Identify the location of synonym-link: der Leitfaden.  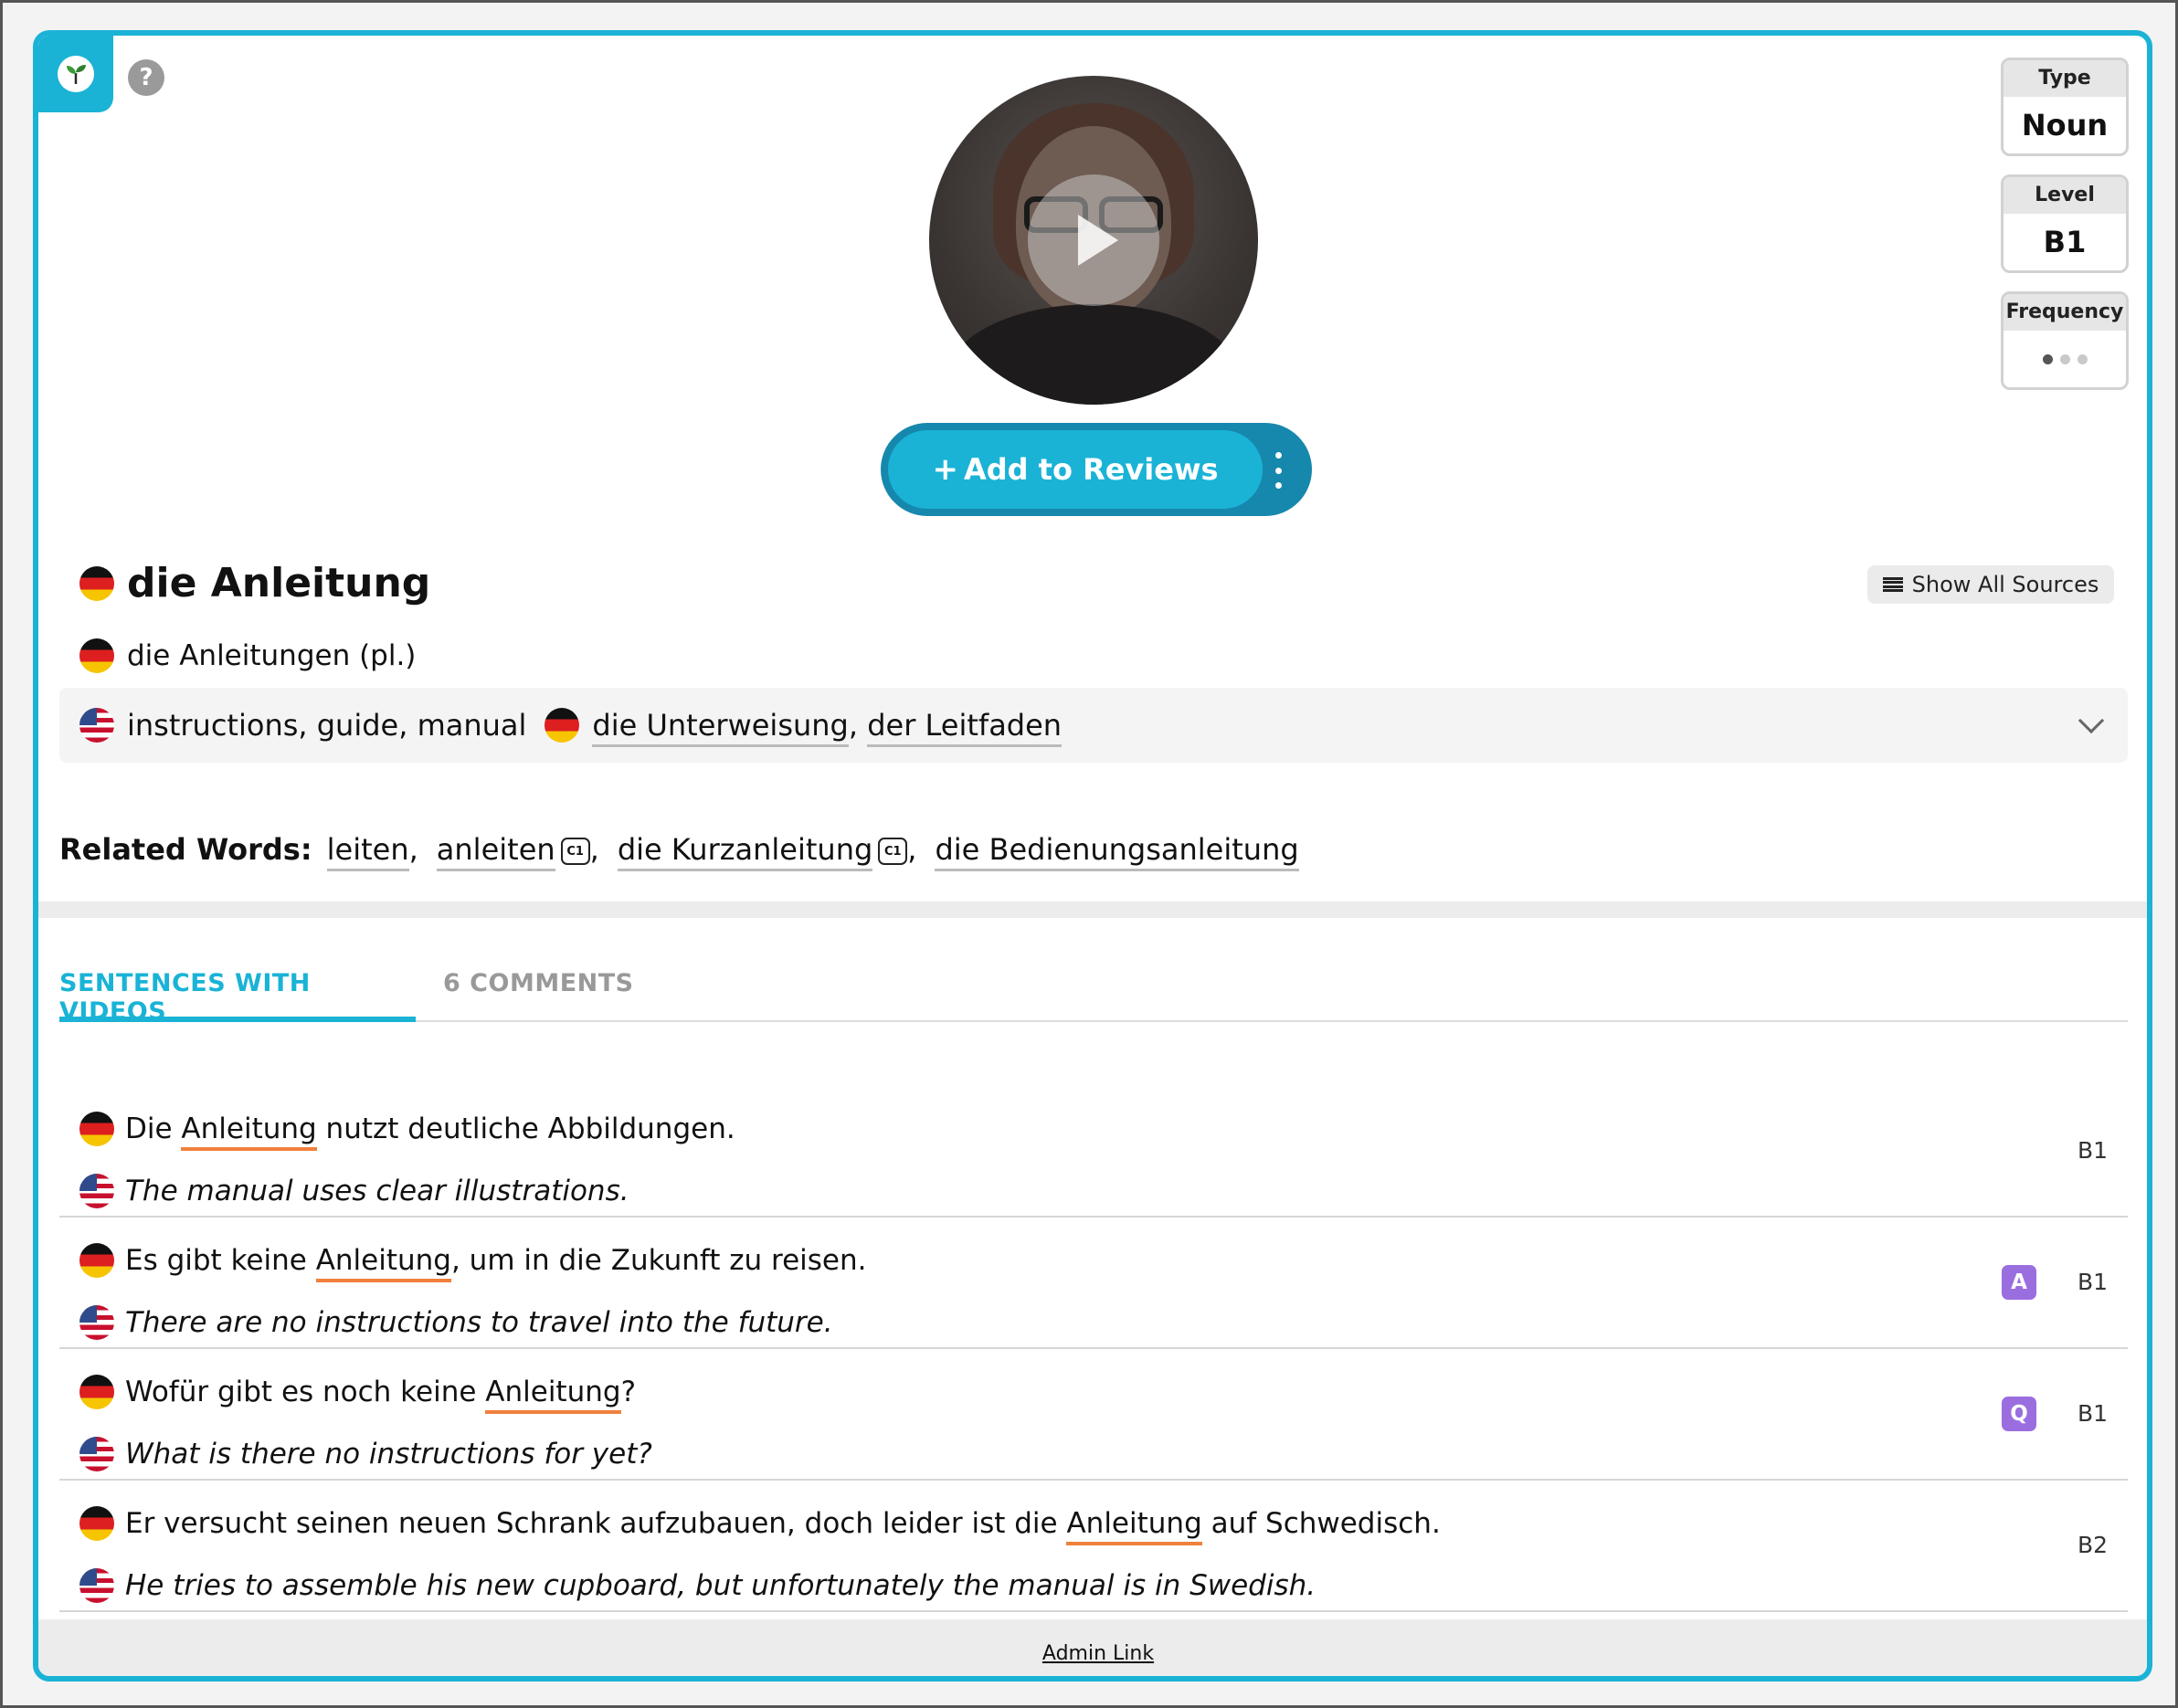
(965, 727).